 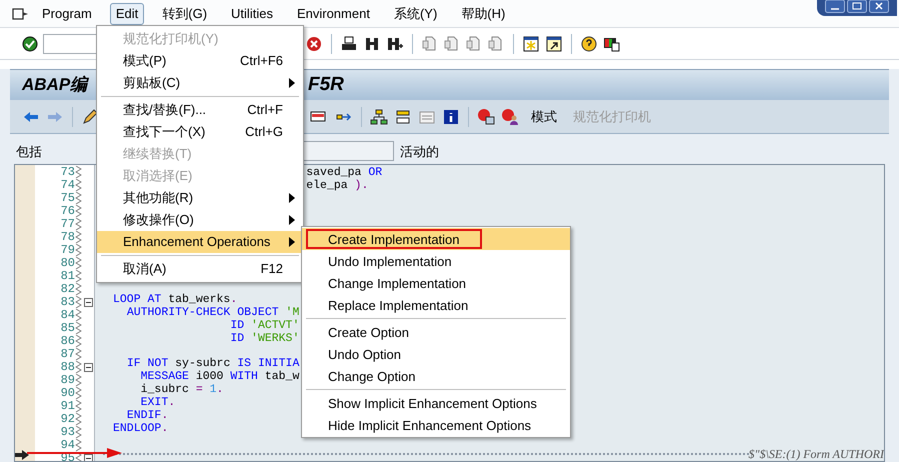 What do you see at coordinates (67, 393) in the screenshot?
I see `line-number: 90` at bounding box center [67, 393].